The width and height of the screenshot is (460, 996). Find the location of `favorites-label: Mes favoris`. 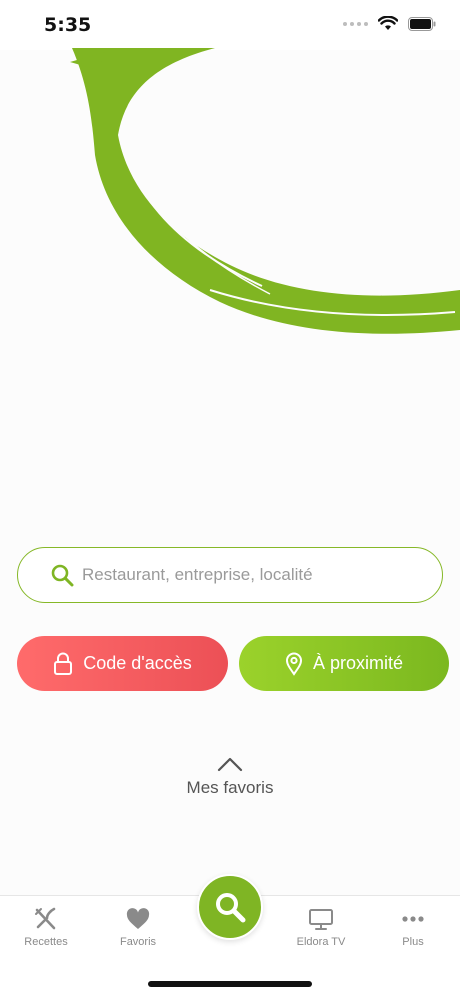

favorites-label: Mes favoris is located at coordinates (230, 787).